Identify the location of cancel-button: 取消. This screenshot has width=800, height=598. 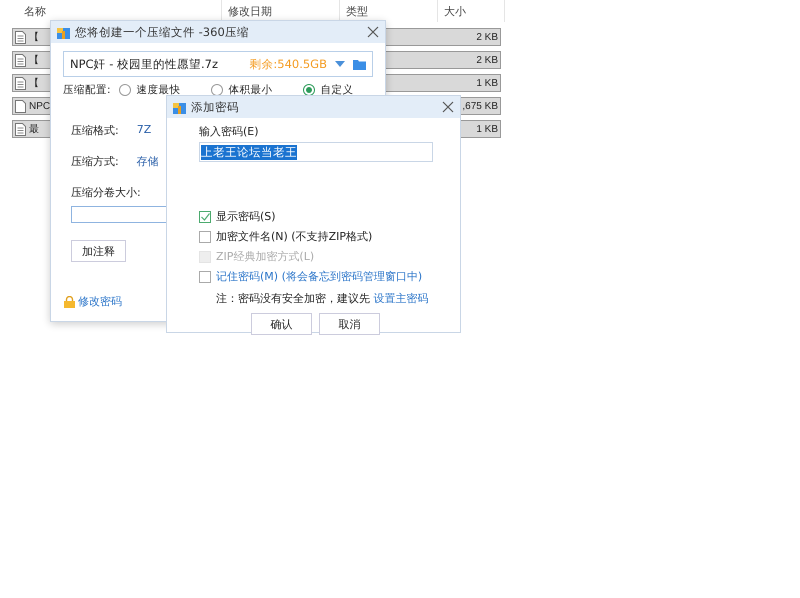
(349, 324).